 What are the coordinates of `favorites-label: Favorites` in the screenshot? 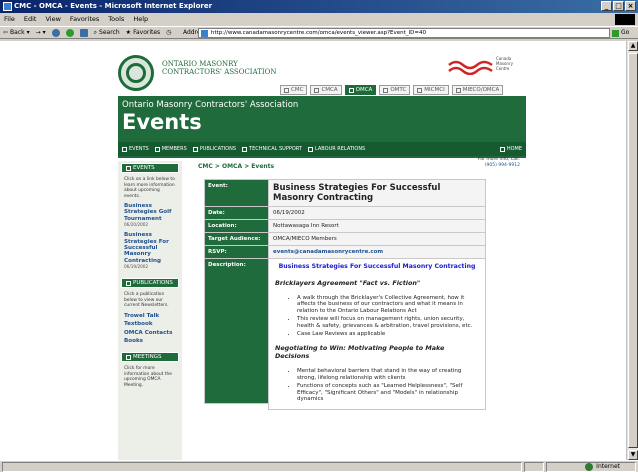 It's located at (147, 32).